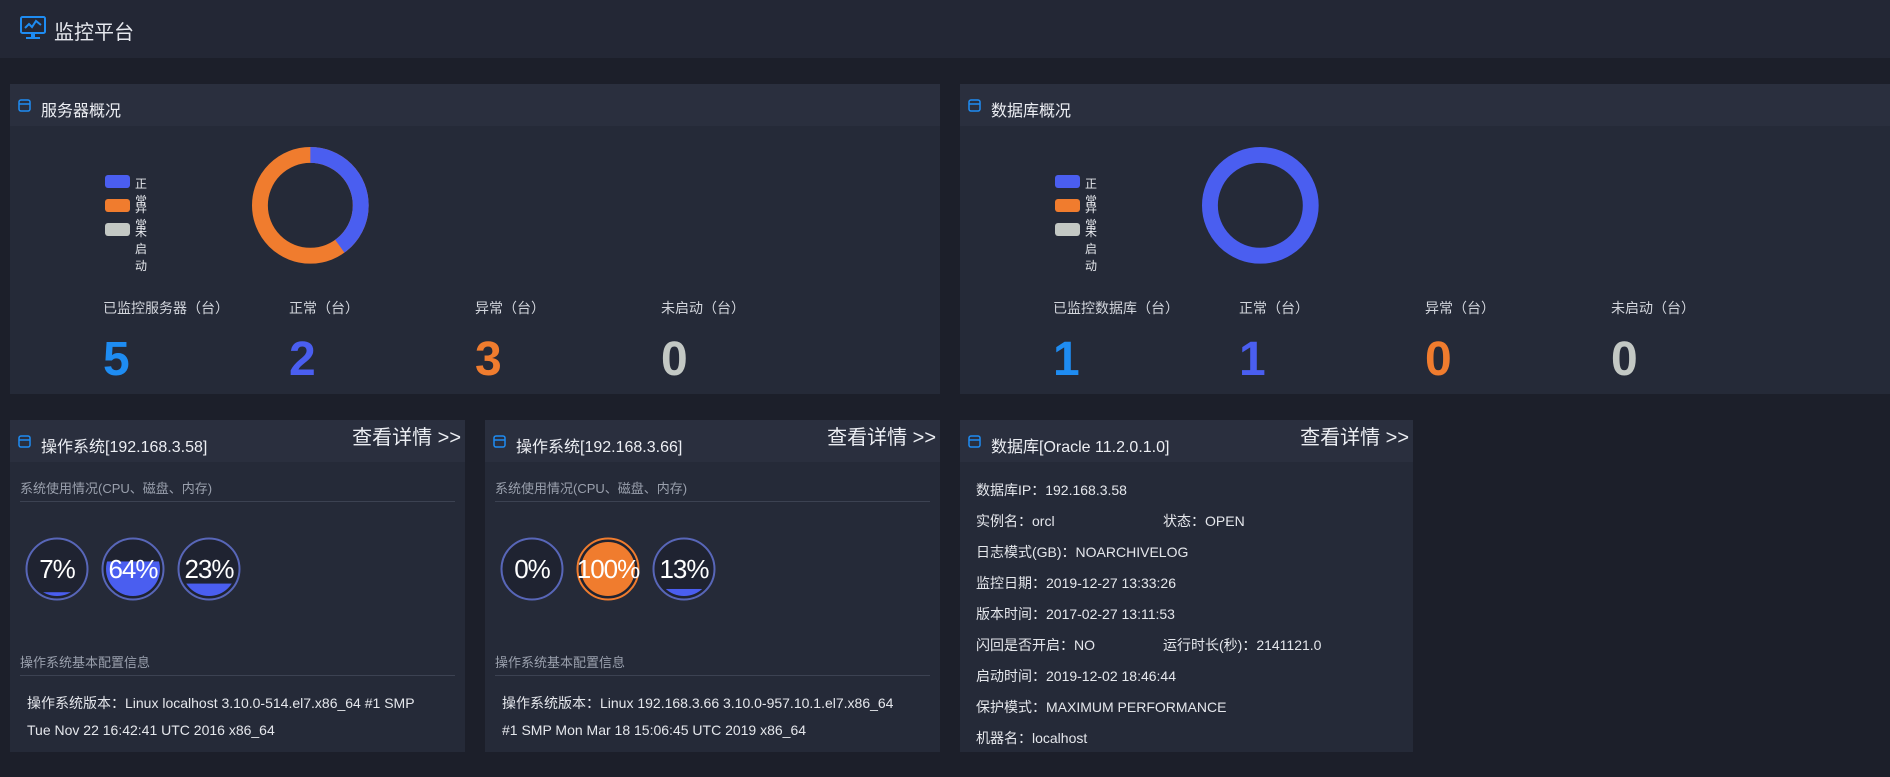  Describe the element at coordinates (599, 447) in the screenshot. I see `panel-title: 操作系统[192.168.3.66]` at that location.